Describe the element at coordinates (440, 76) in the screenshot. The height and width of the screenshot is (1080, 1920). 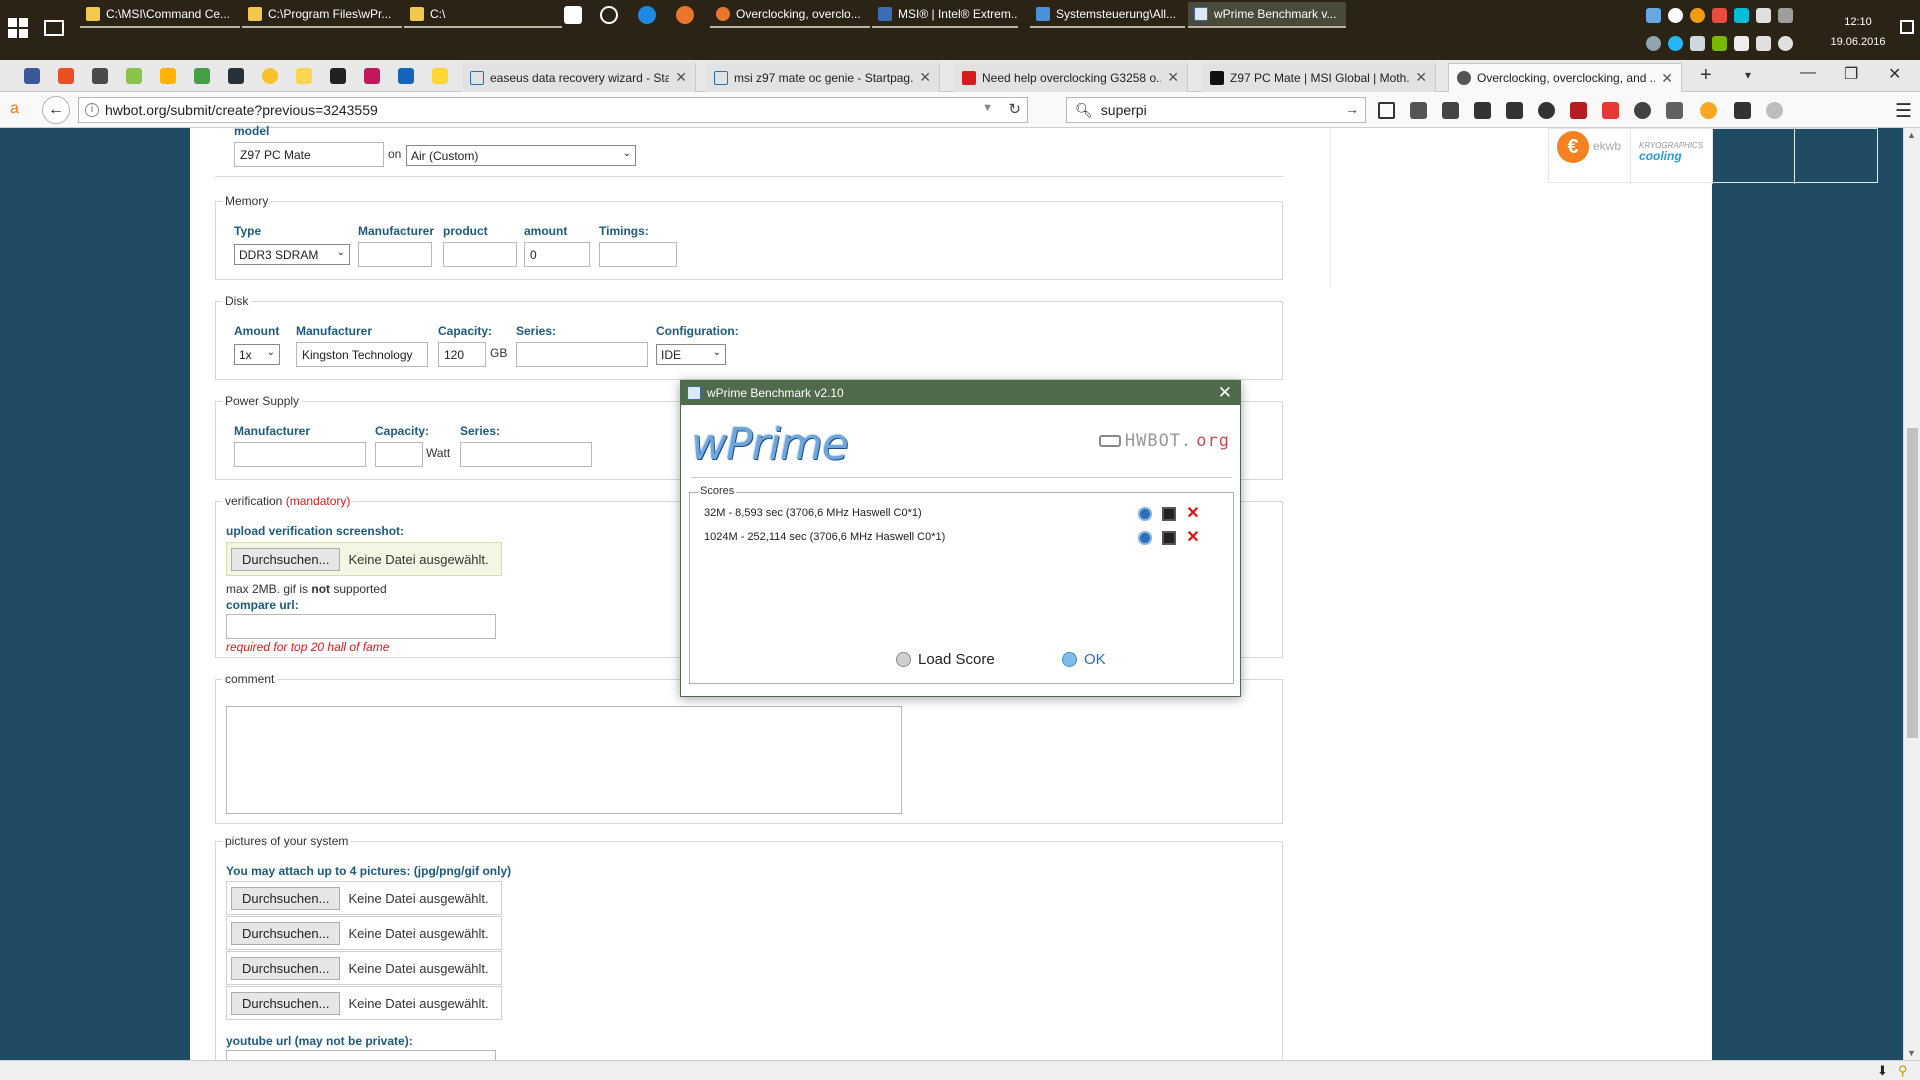
I see `bookmark-idea-icon` at that location.